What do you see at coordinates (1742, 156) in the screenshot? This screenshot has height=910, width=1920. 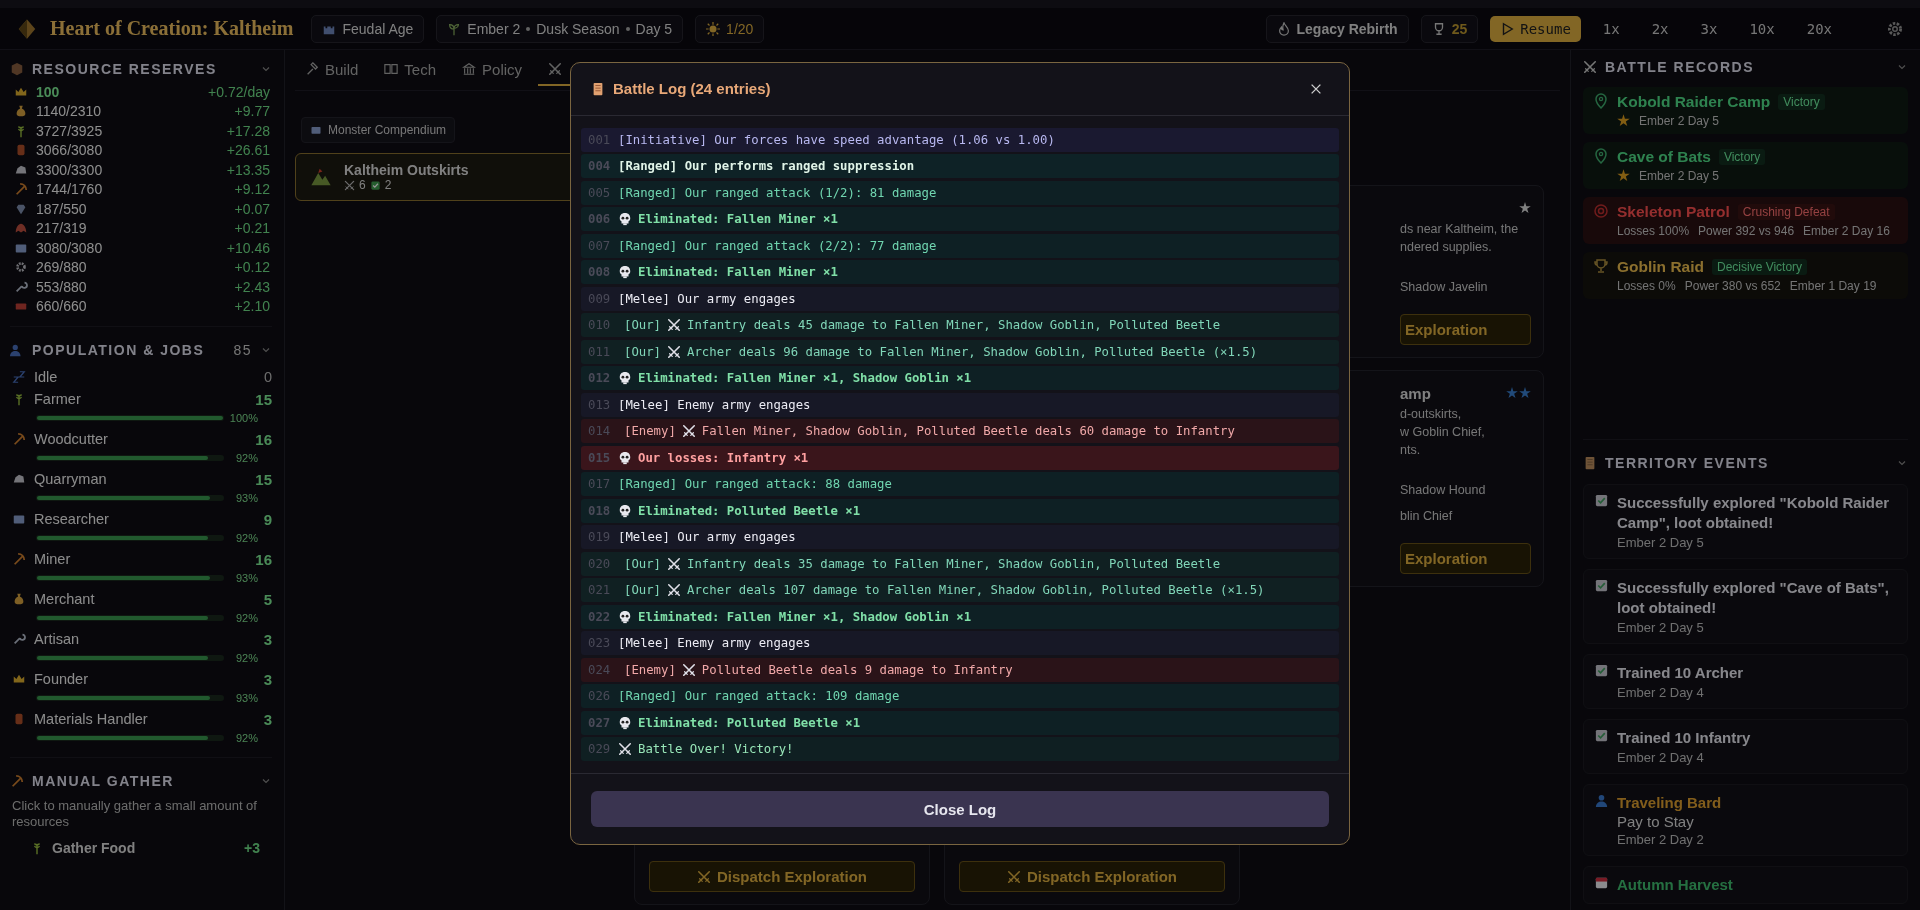 I see `result-badge: Victory` at bounding box center [1742, 156].